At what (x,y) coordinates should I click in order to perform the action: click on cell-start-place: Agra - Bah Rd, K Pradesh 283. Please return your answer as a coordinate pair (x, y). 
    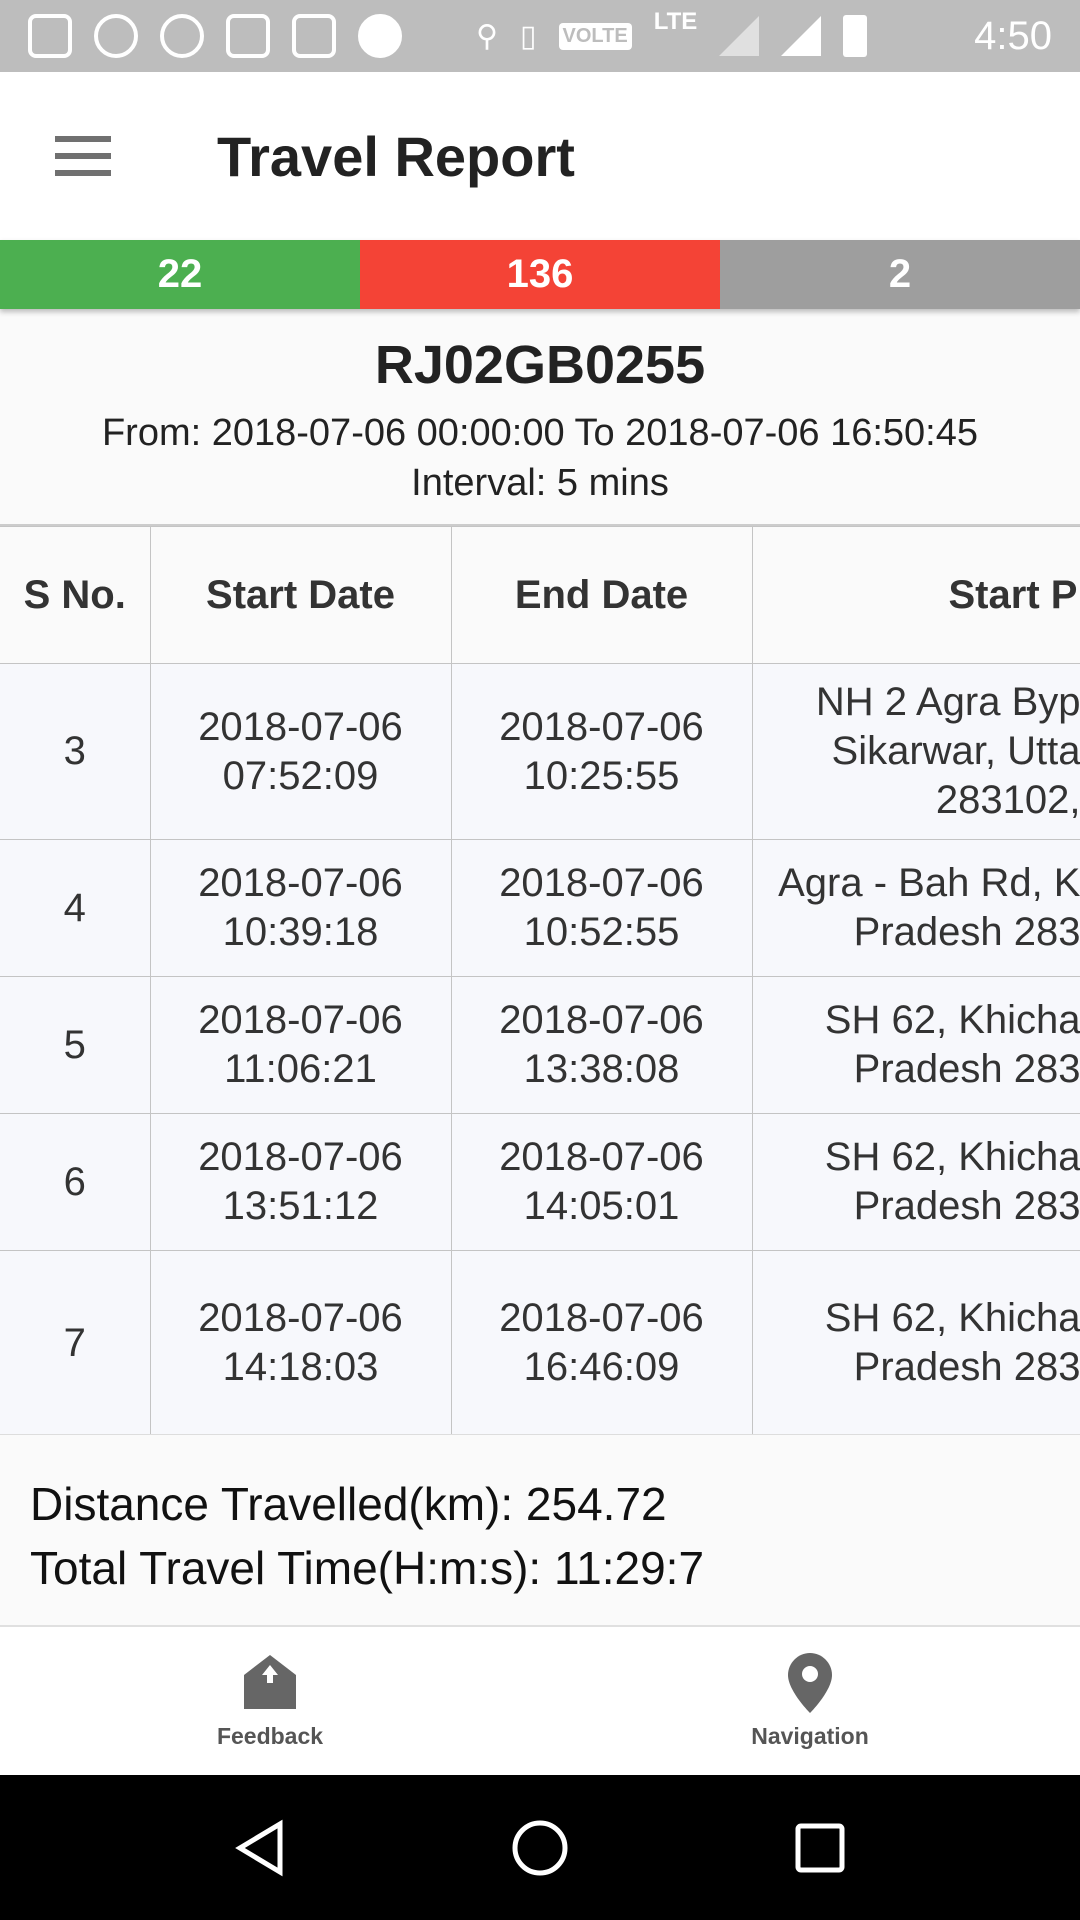
    Looking at the image, I should click on (915, 908).